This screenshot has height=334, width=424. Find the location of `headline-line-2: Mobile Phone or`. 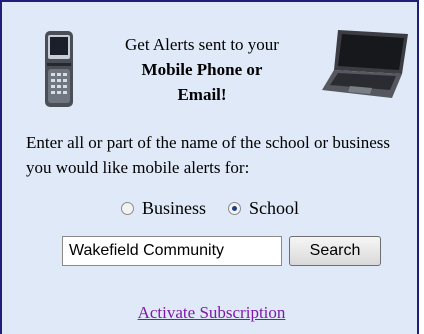

headline-line-2: Mobile Phone or is located at coordinates (202, 69).